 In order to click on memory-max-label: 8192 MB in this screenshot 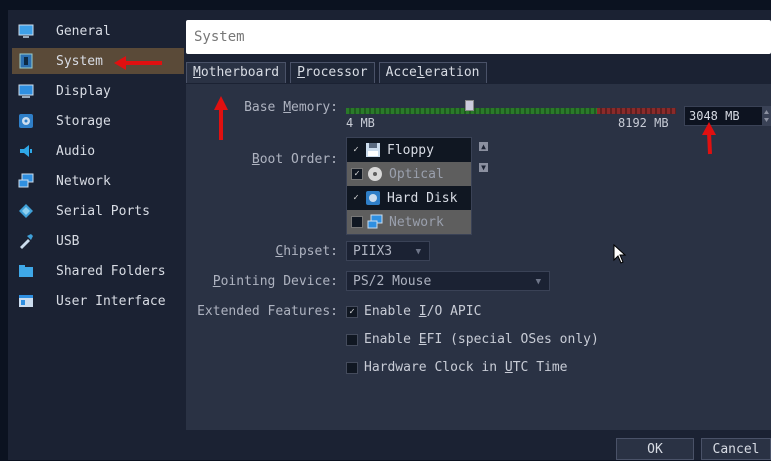, I will do `click(643, 123)`.